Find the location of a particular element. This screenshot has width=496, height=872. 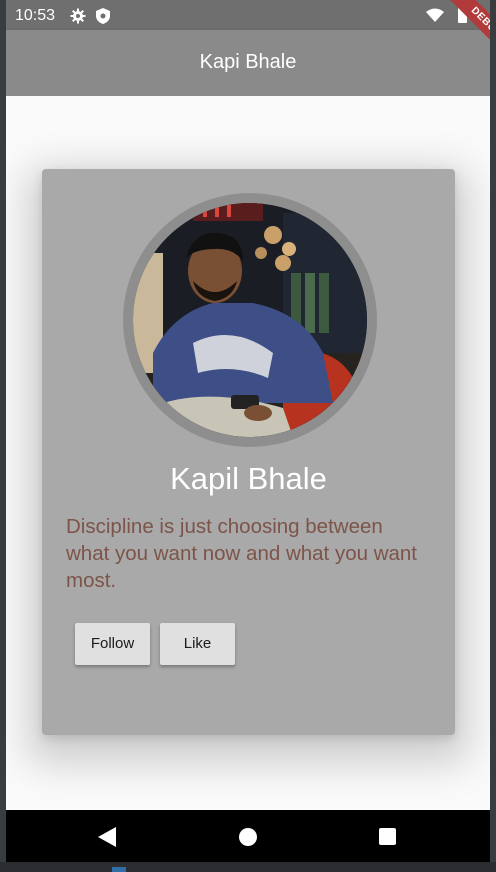

taskbar-indicator is located at coordinates (119, 869).